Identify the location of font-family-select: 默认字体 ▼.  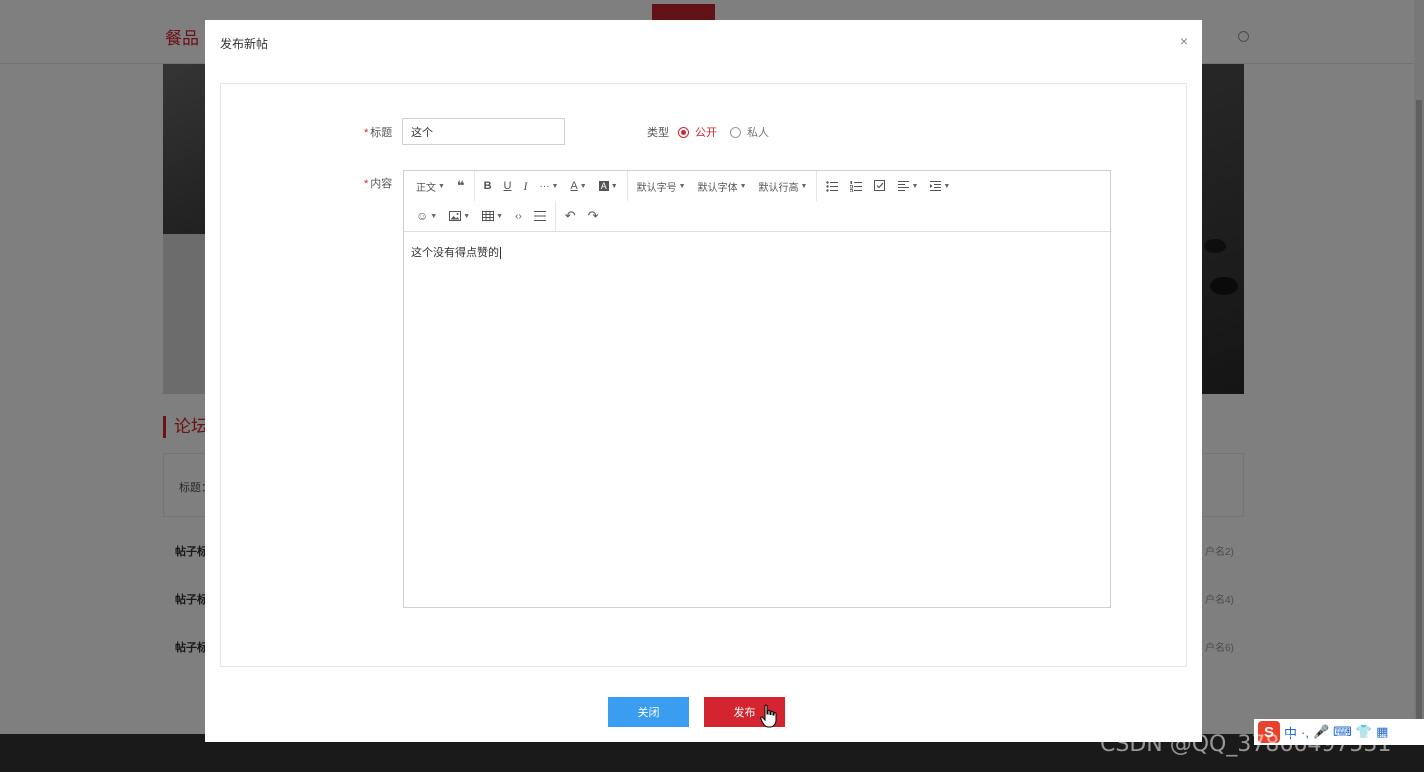
(722, 186).